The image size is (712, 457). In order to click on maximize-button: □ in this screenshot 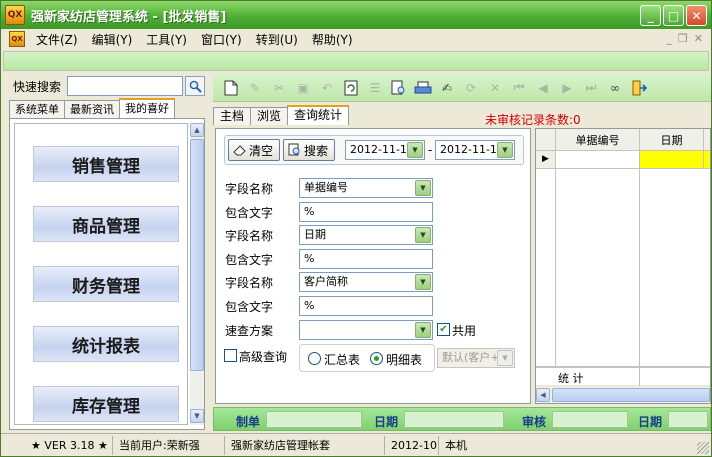, I will do `click(673, 15)`.